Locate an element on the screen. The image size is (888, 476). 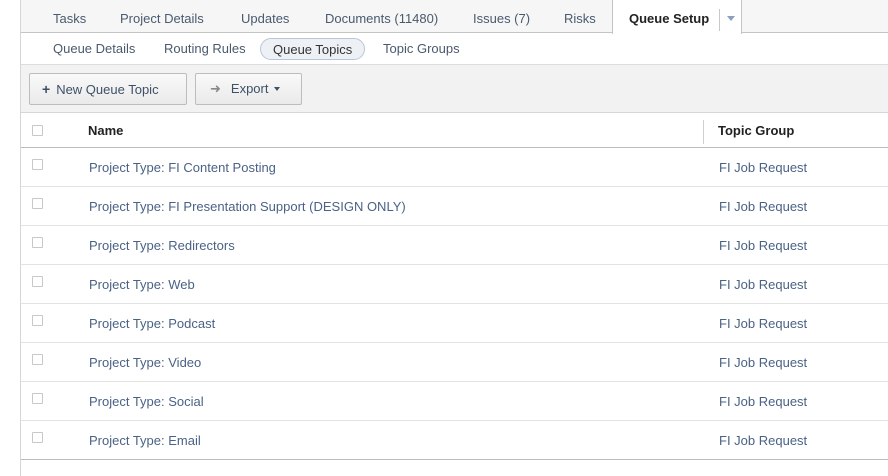
select-all-checkbox is located at coordinates (37, 130).